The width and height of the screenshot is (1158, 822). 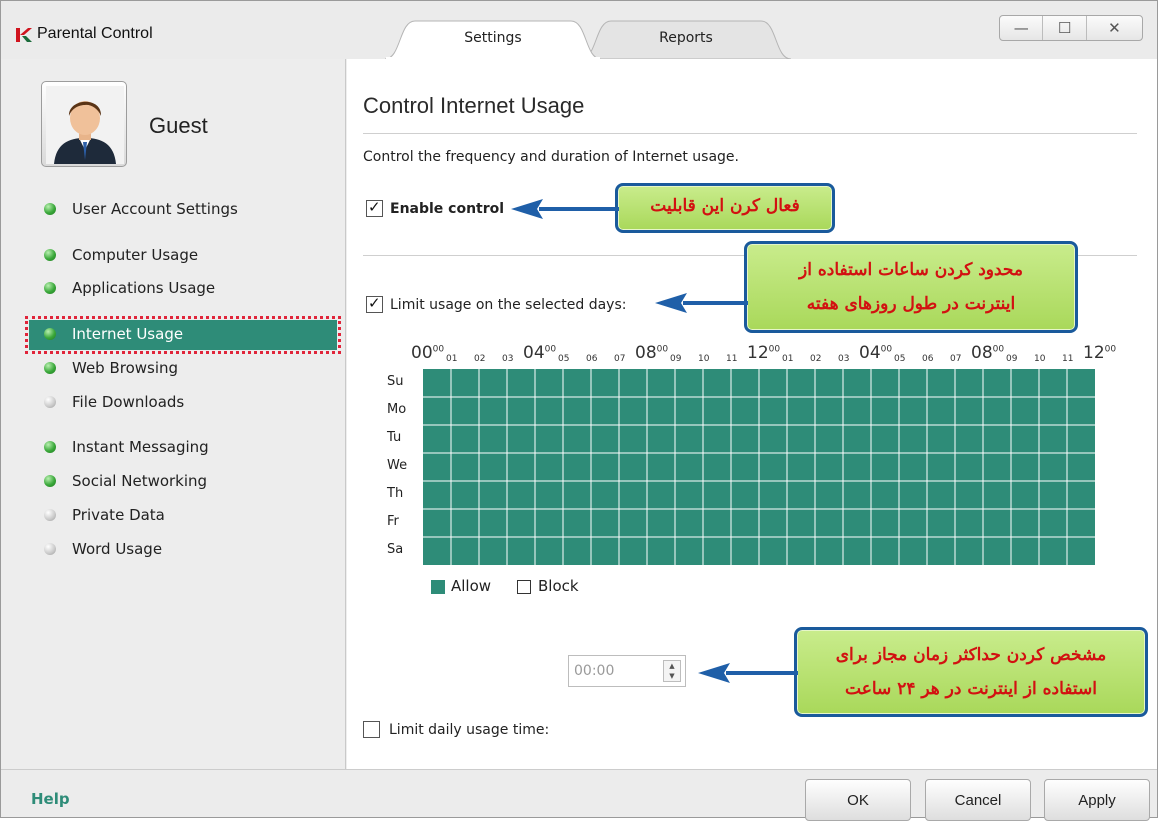 I want to click on callout-enable: فعال کرن این قابلیت, so click(x=725, y=208).